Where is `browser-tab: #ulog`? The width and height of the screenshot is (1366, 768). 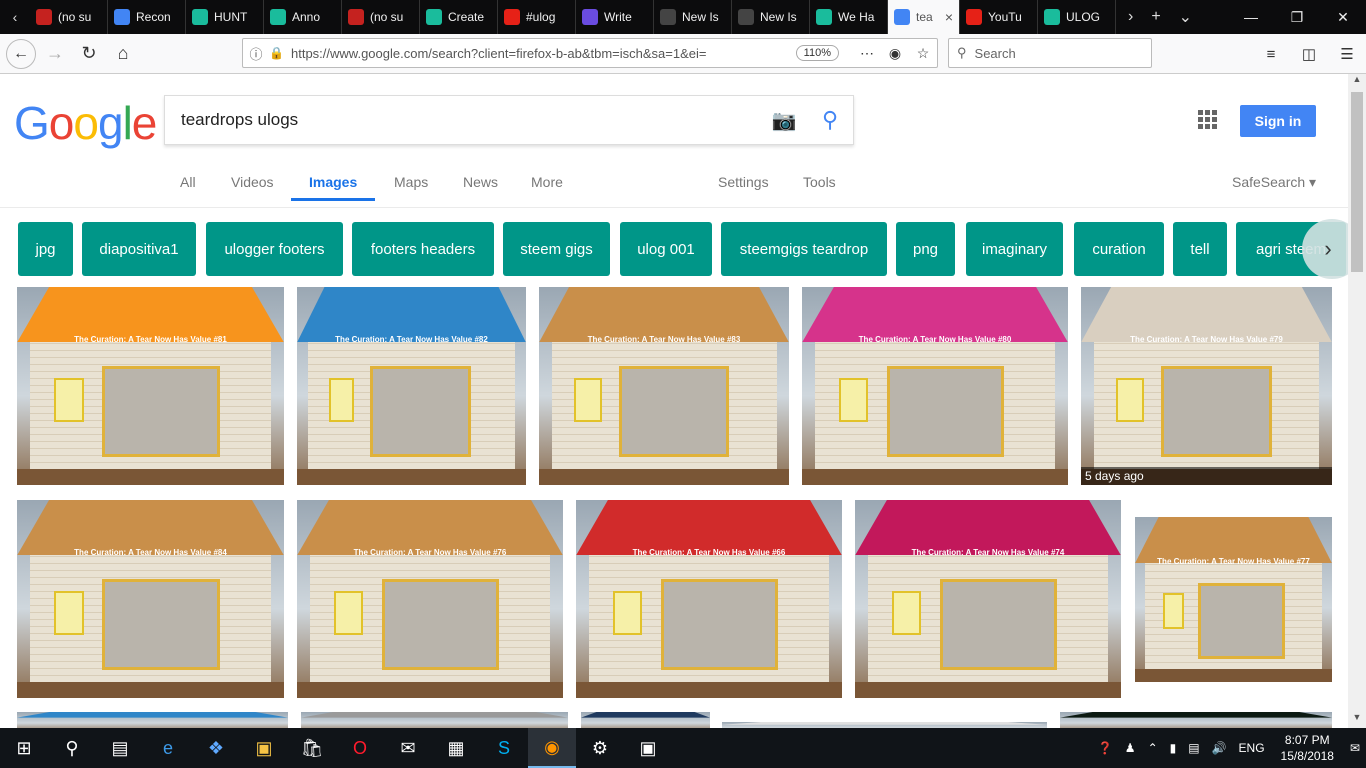 browser-tab: #ulog is located at coordinates (537, 17).